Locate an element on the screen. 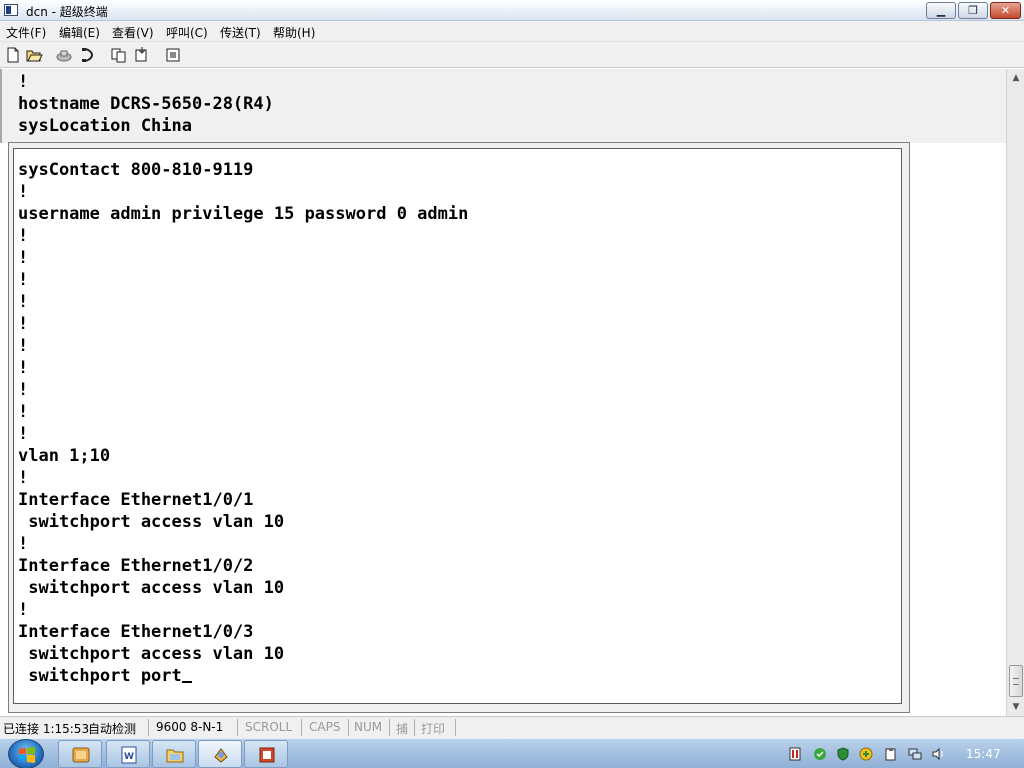  volume-tray-icon is located at coordinates (938, 754).